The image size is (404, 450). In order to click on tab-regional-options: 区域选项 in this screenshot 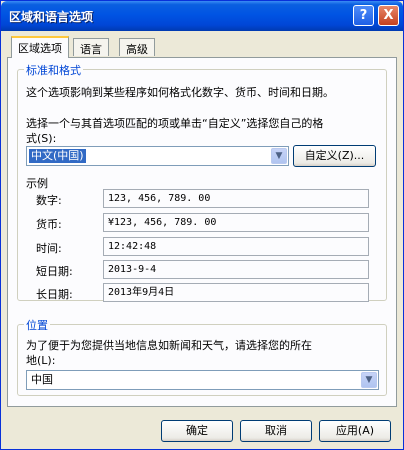, I will do `click(40, 47)`.